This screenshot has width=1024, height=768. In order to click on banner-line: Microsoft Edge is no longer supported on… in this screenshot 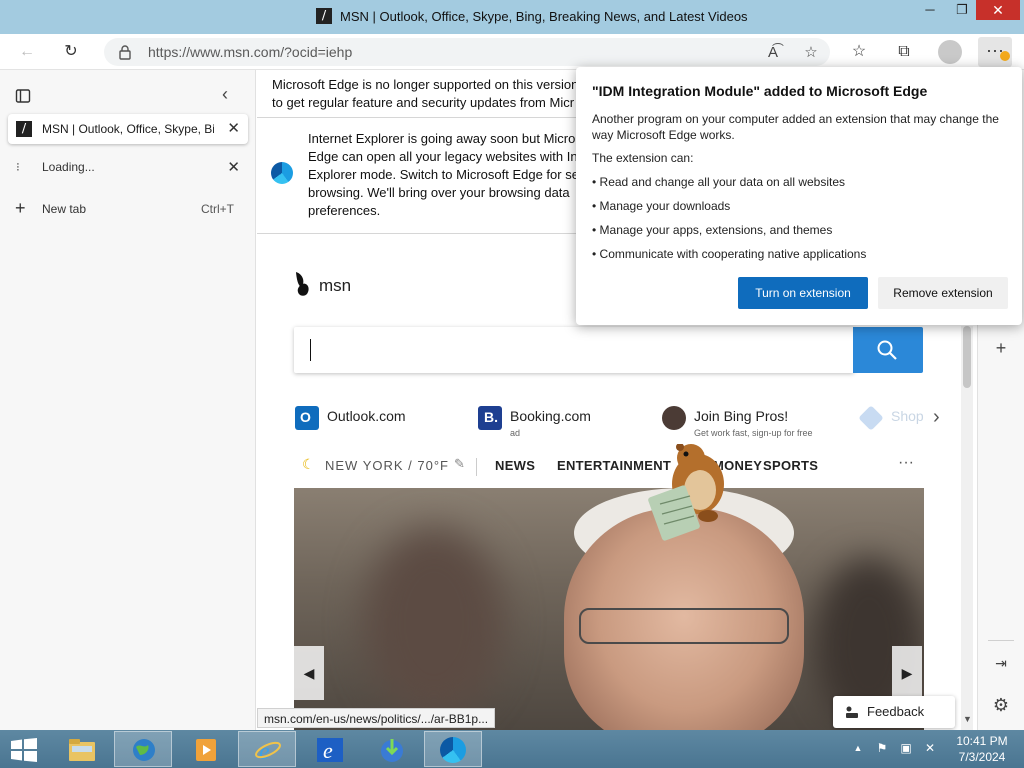, I will do `click(425, 84)`.